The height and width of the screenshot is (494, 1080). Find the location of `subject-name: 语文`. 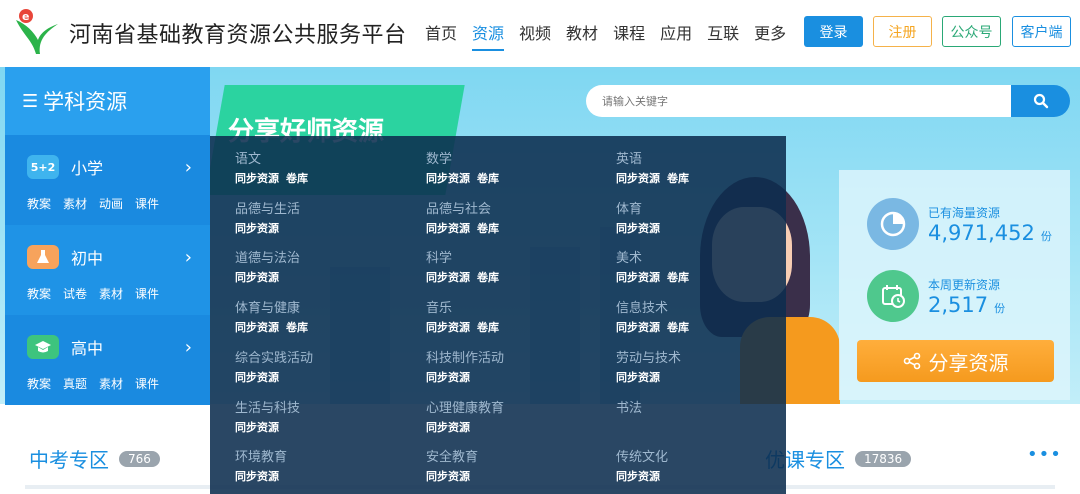

subject-name: 语文 is located at coordinates (271, 157).